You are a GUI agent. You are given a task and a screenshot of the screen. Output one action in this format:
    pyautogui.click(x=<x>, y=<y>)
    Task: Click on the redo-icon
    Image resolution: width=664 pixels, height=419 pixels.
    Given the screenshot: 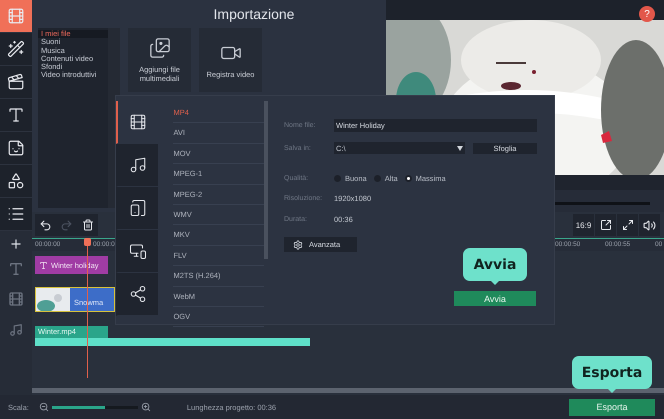 What is the action you would take?
    pyautogui.click(x=66, y=225)
    